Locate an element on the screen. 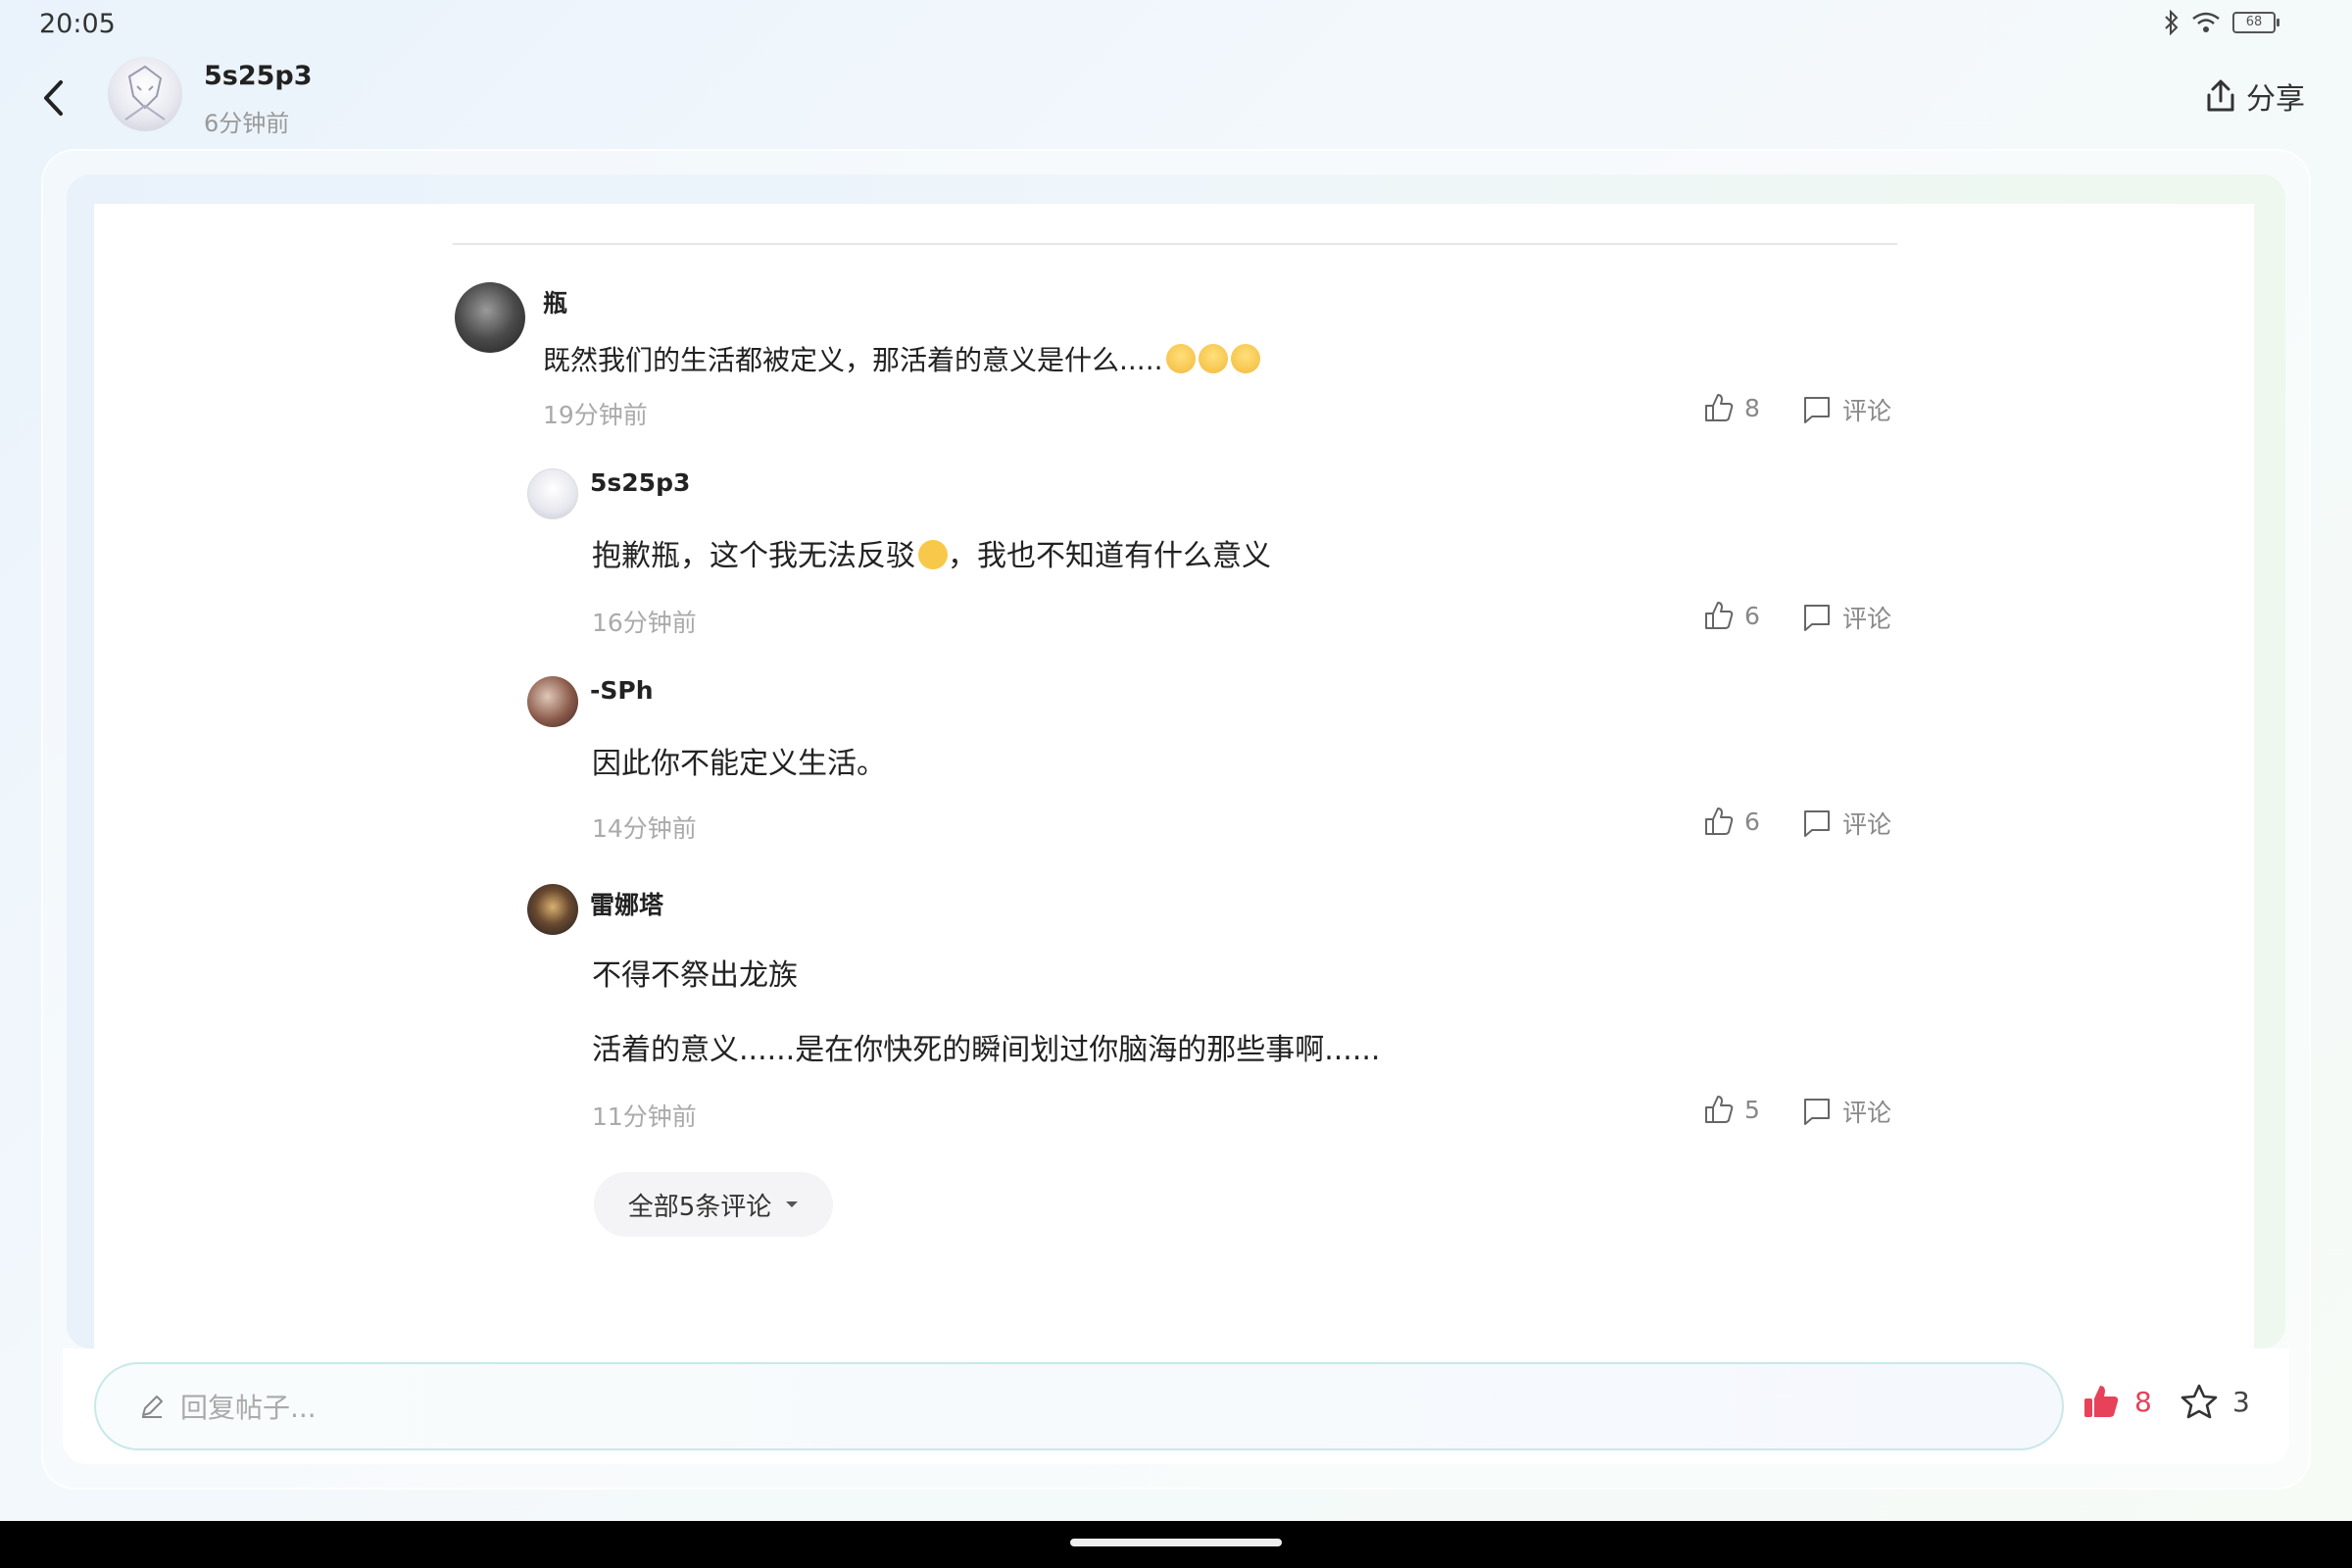 The image size is (2352, 1568). comment-time: 11分钟前 is located at coordinates (644, 1116).